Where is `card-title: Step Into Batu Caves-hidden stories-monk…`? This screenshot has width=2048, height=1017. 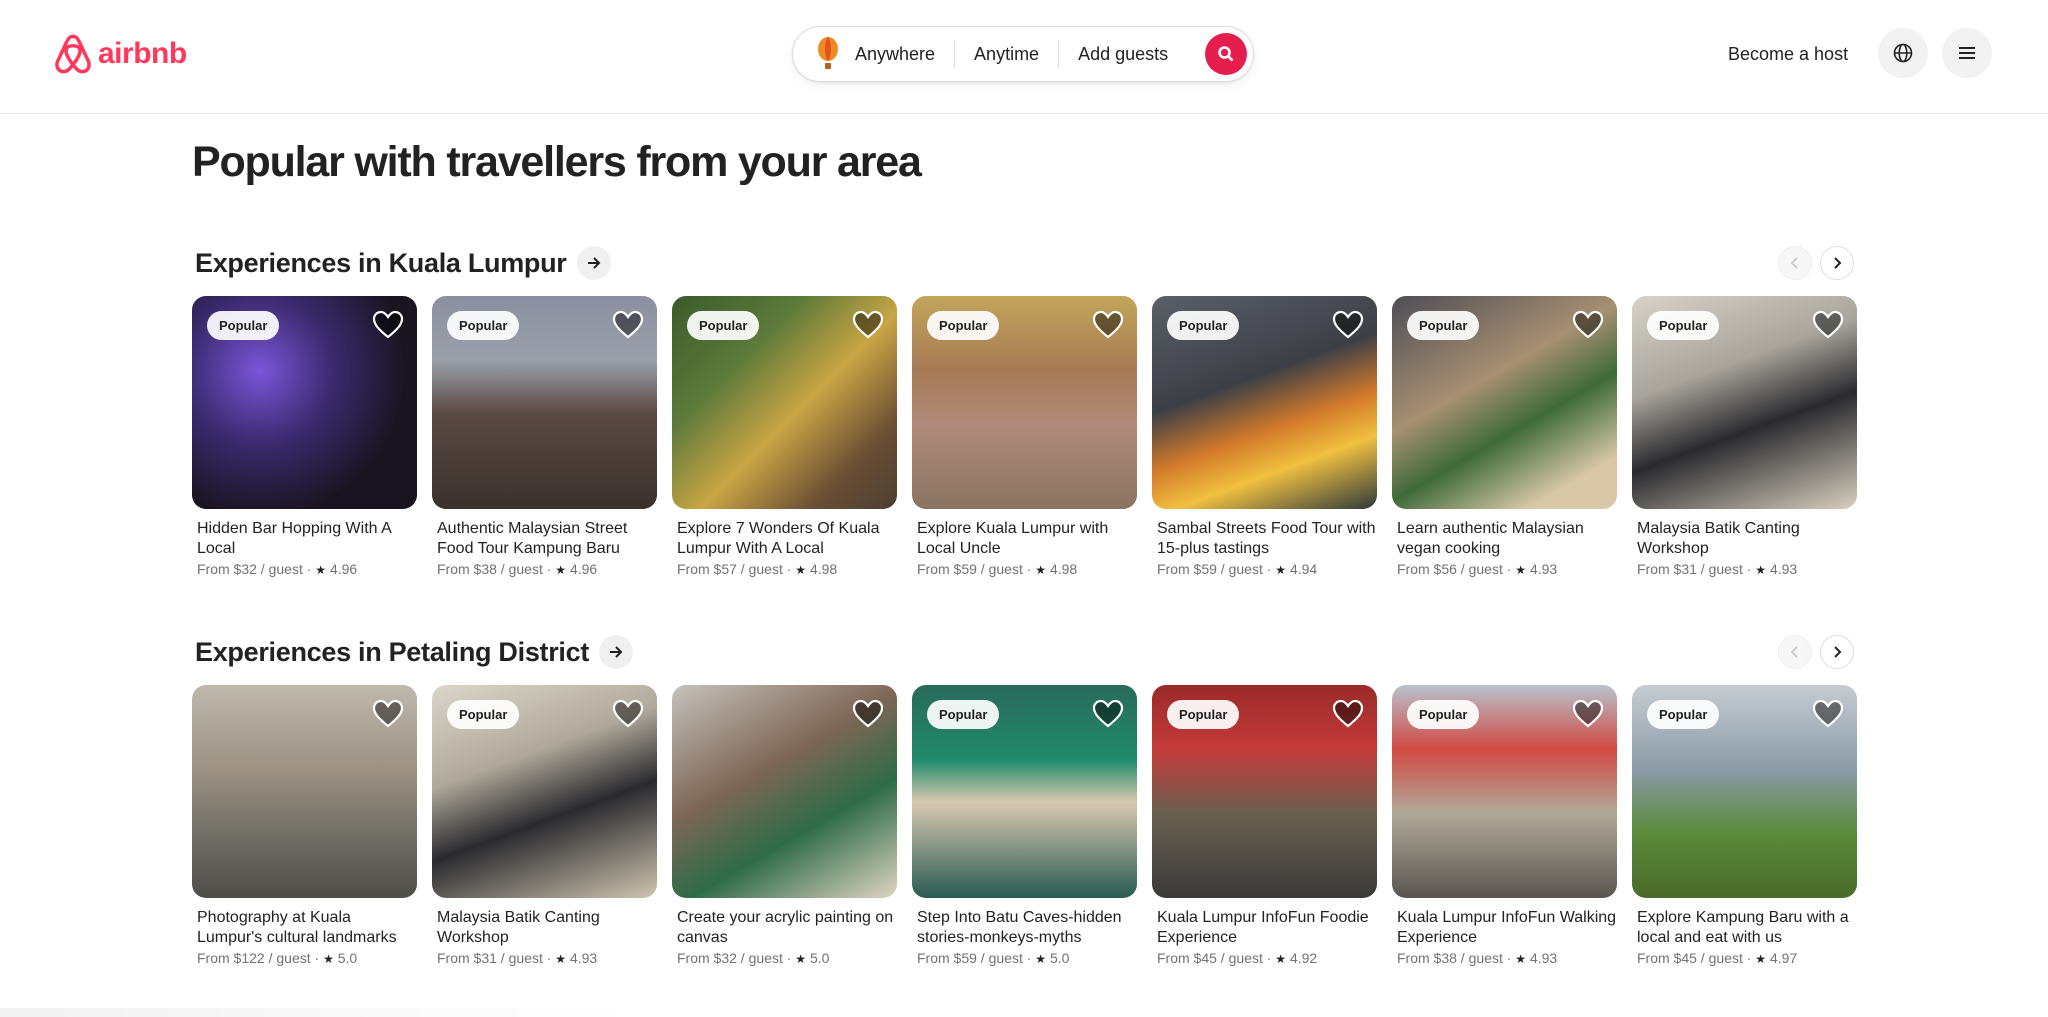
card-title: Step Into Batu Caves-hidden stories-monk… is located at coordinates (1024, 928).